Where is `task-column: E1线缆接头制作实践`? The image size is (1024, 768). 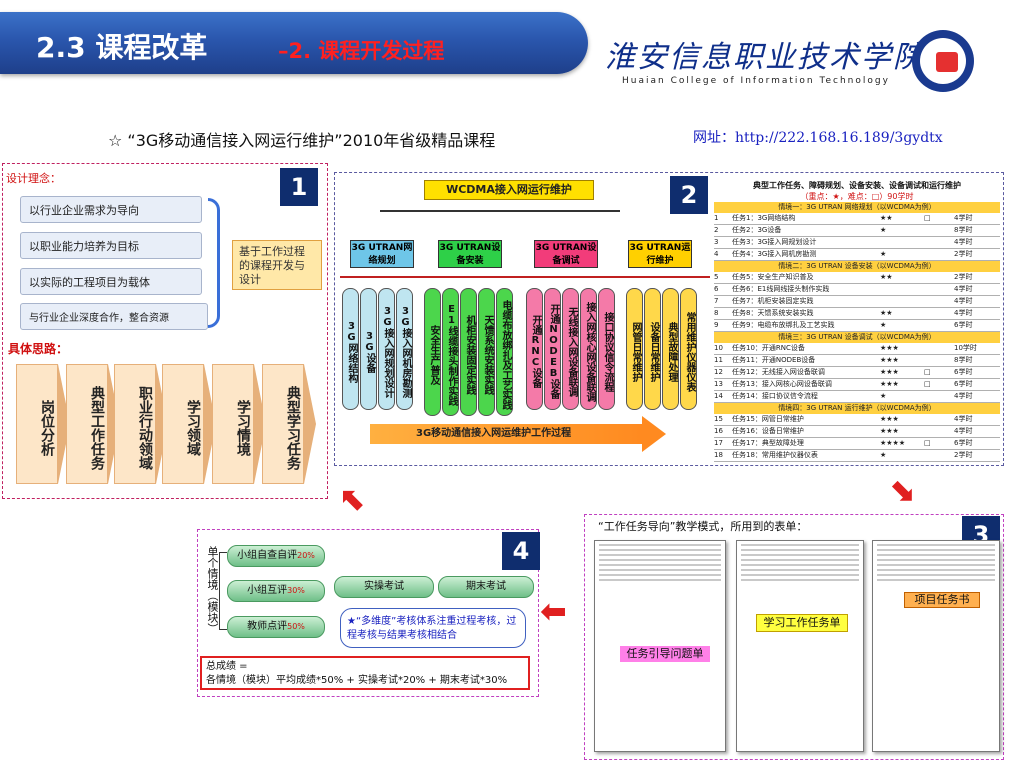
task-column: E1线缆接头制作实践 is located at coordinates (450, 352).